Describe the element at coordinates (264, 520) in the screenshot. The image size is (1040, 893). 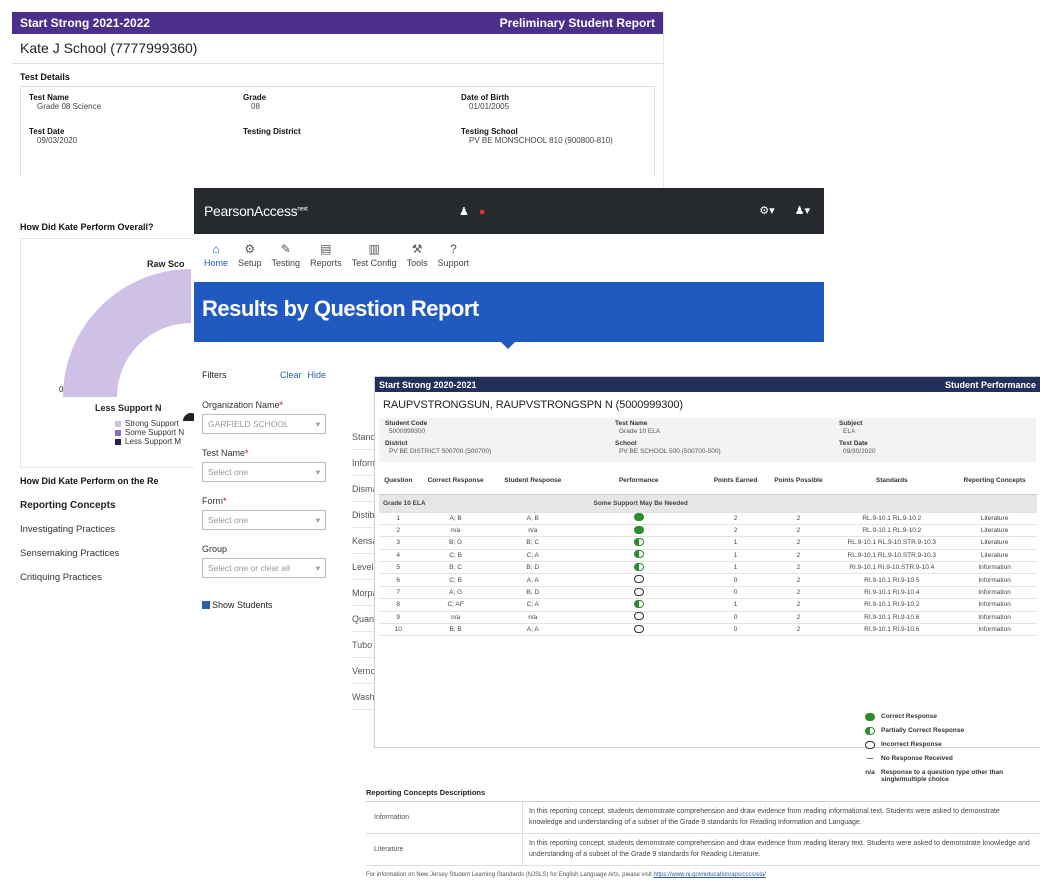
I see `form-select: Select one ▾` at that location.